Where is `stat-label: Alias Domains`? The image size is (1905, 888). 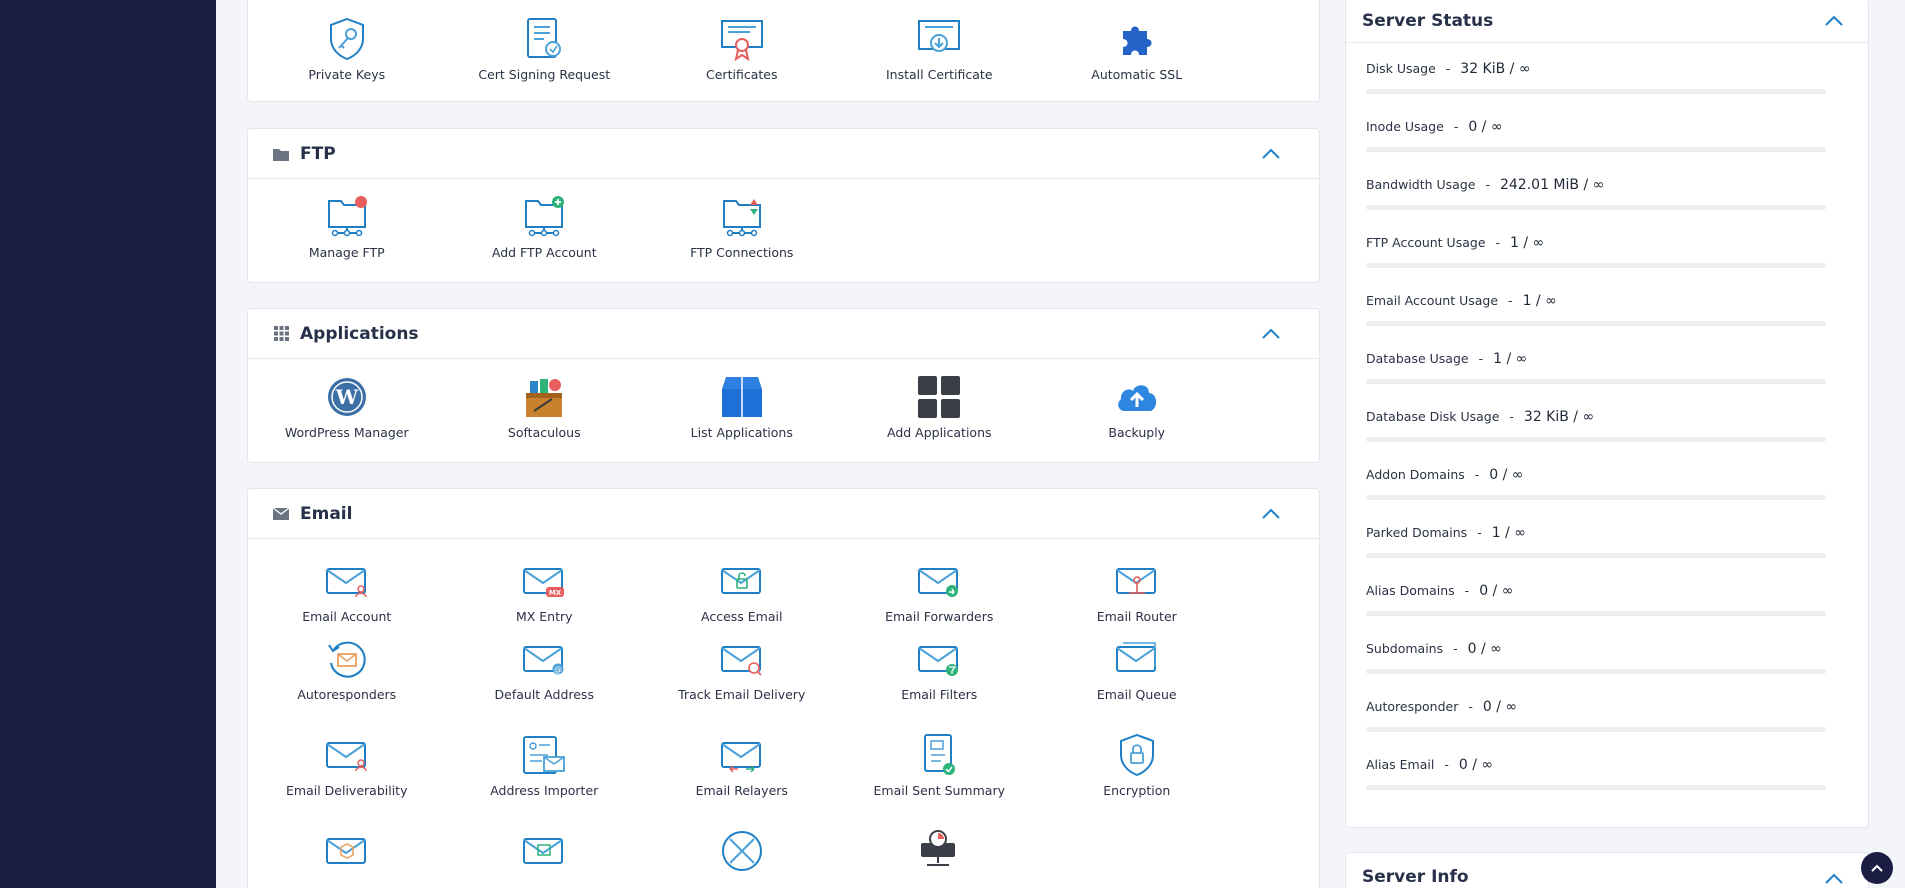
stat-label: Alias Domains is located at coordinates (1410, 590).